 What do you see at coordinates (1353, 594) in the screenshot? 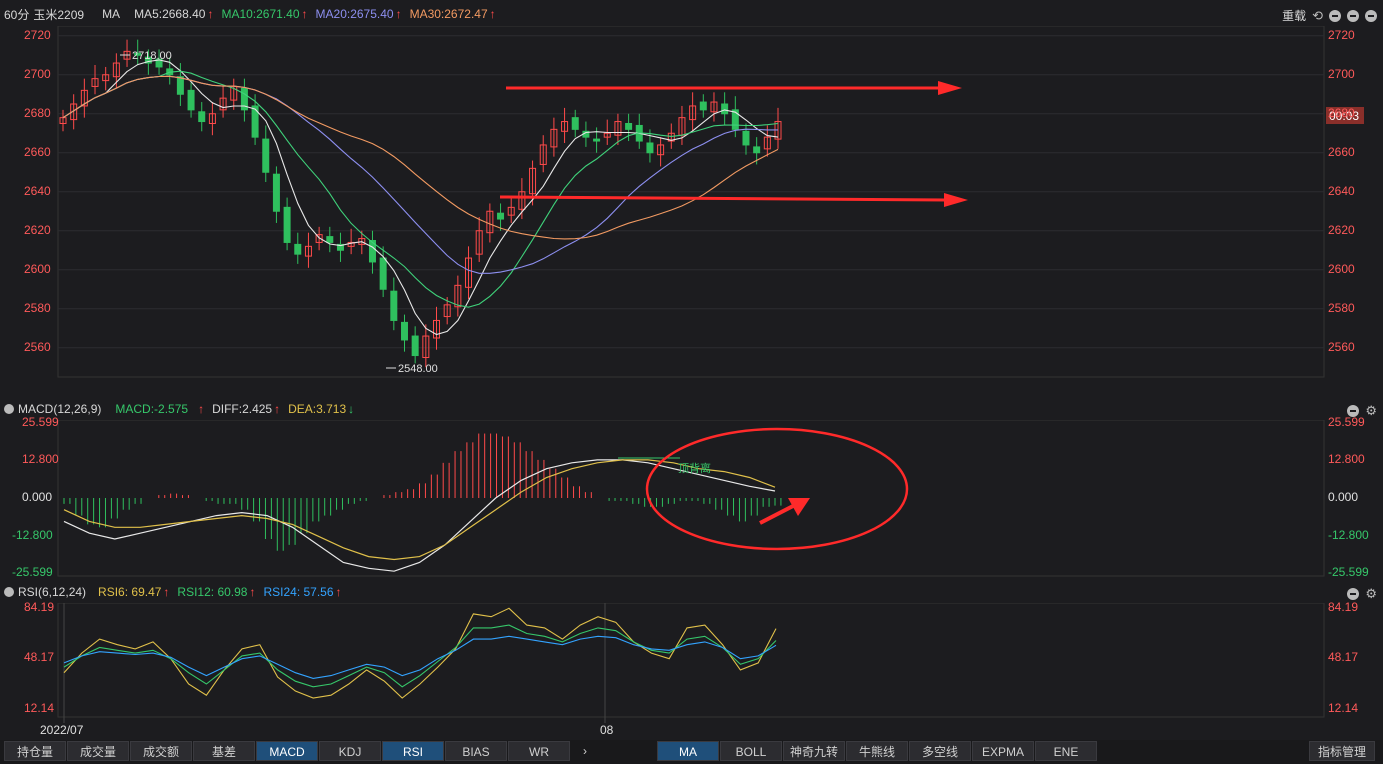
I see `close-icon` at bounding box center [1353, 594].